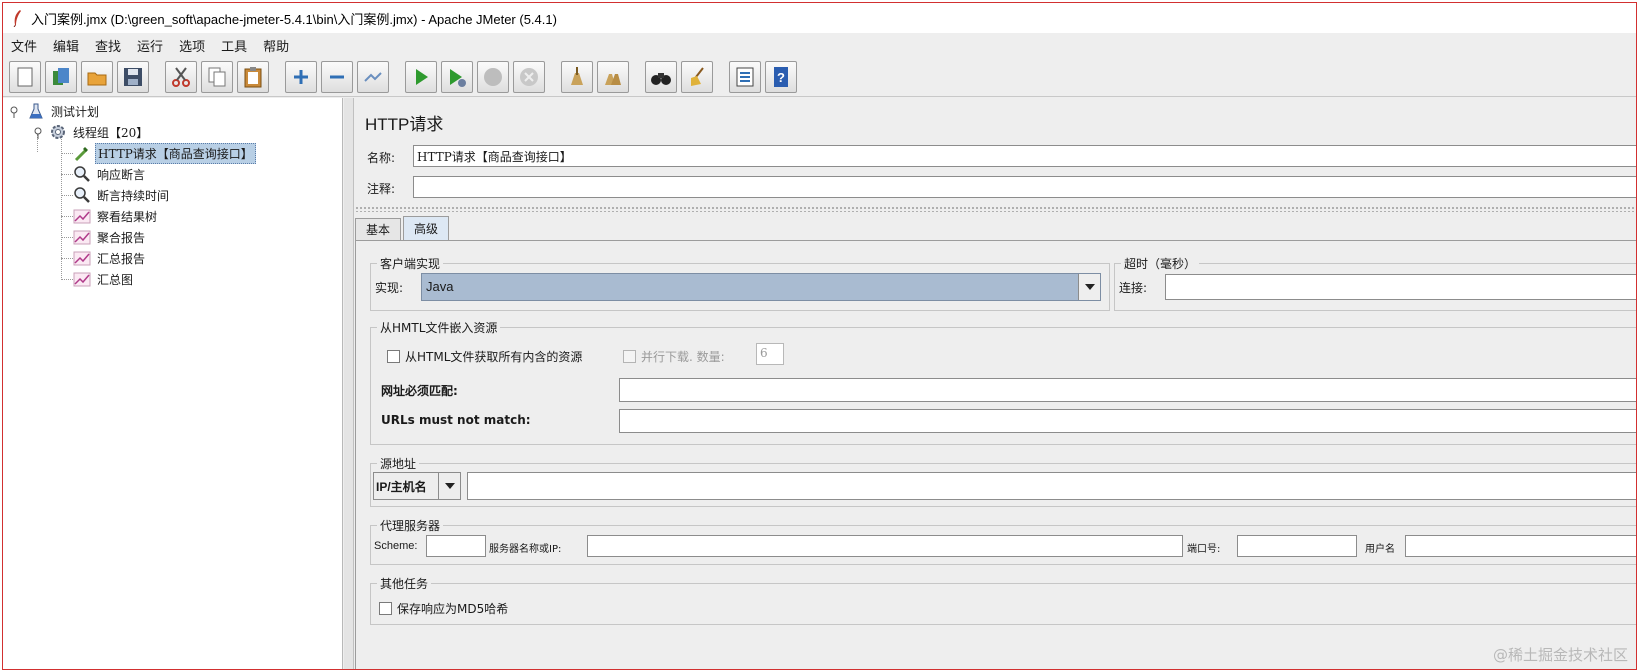 This screenshot has height=672, width=1639. Describe the element at coordinates (1024, 187) in the screenshot. I see `comment-field` at that location.